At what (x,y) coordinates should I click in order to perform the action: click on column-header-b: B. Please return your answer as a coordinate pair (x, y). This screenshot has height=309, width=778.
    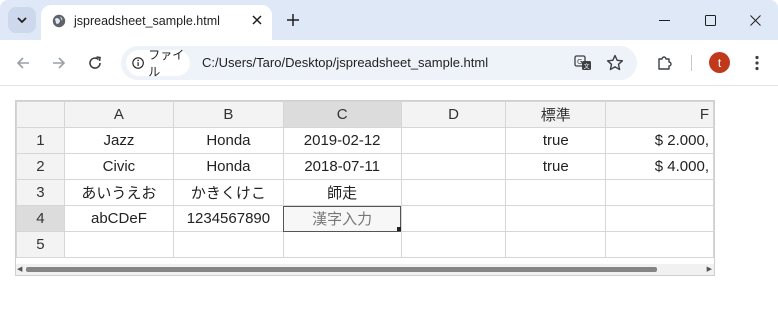
    Looking at the image, I should click on (228, 114).